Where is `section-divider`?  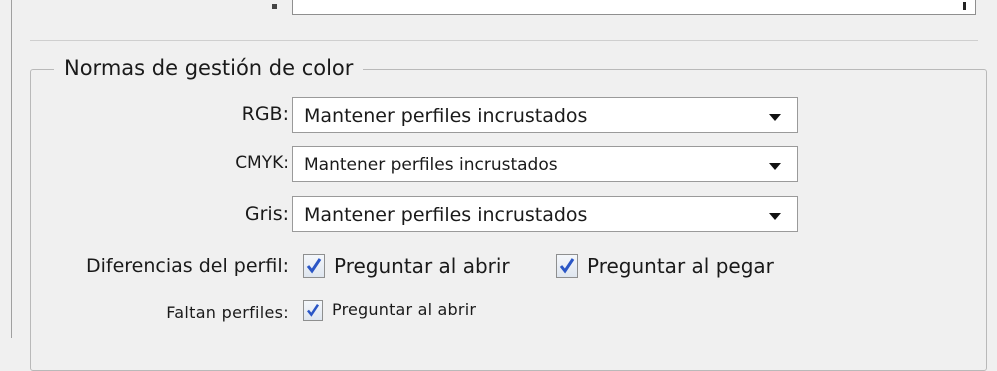
section-divider is located at coordinates (504, 40).